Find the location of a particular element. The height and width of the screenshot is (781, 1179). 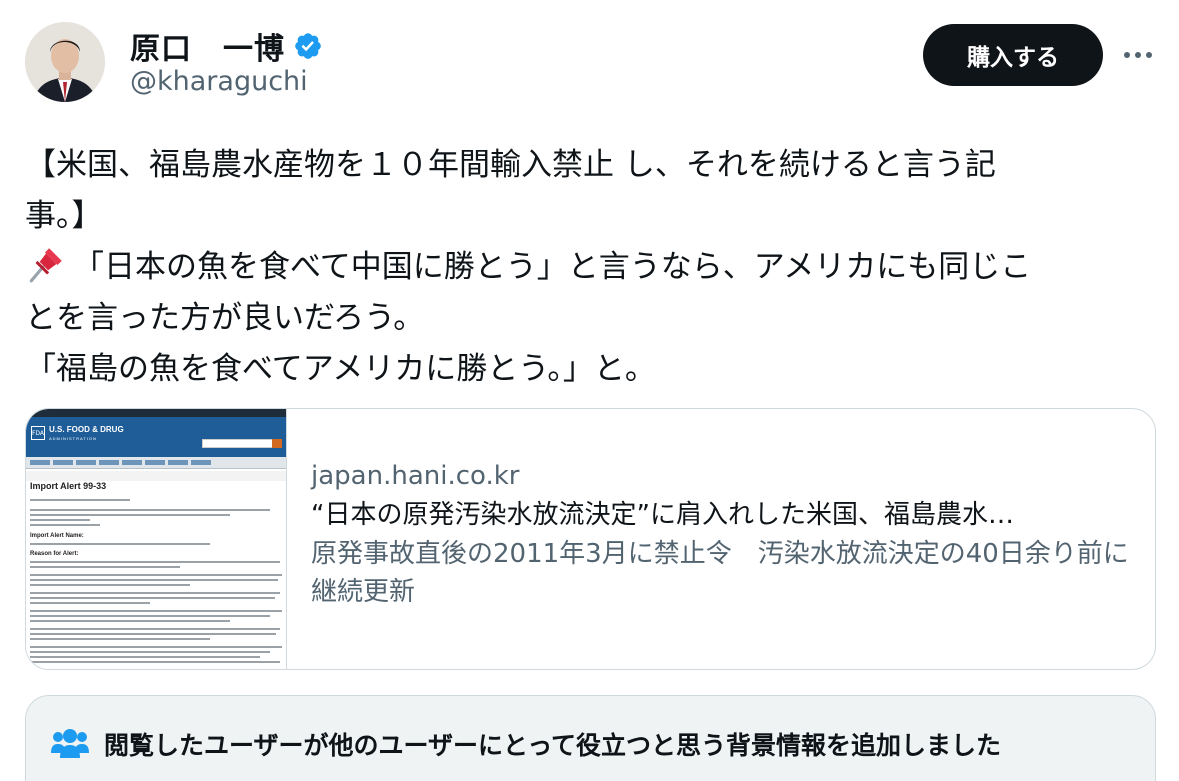

community-note: 閲覧したユーザーが他のユーザーにとって役立つと思う背景情報を追加しました is located at coordinates (590, 738).